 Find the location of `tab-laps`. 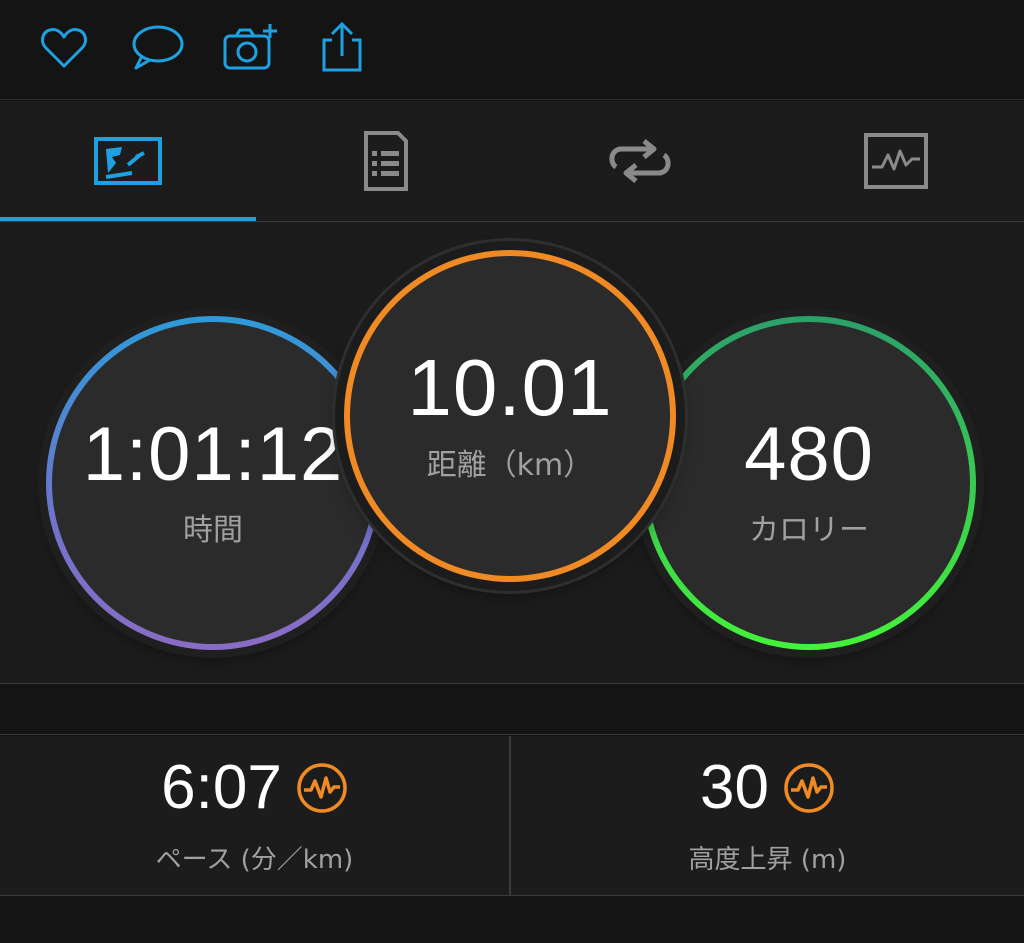

tab-laps is located at coordinates (640, 161).